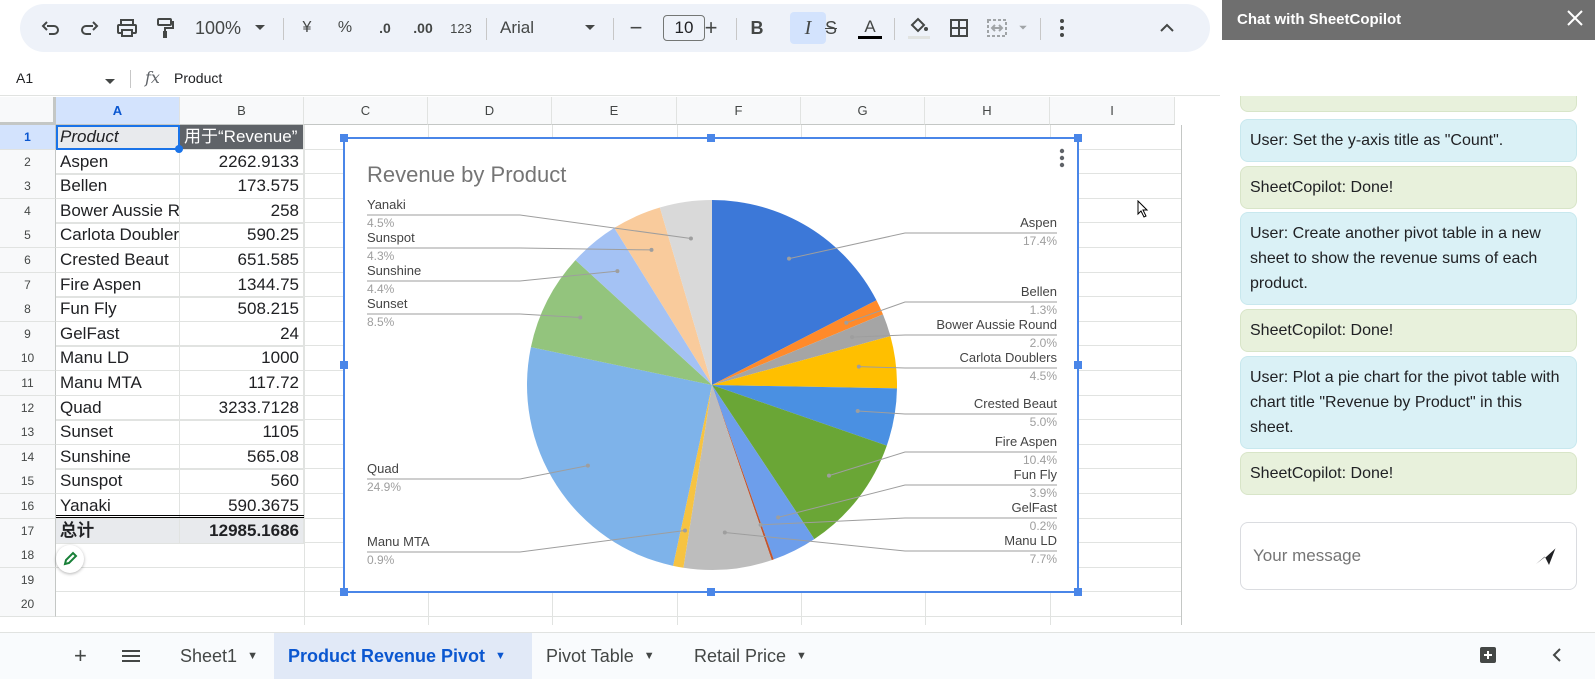  What do you see at coordinates (28, 285) in the screenshot?
I see `row-header-7: 7` at bounding box center [28, 285].